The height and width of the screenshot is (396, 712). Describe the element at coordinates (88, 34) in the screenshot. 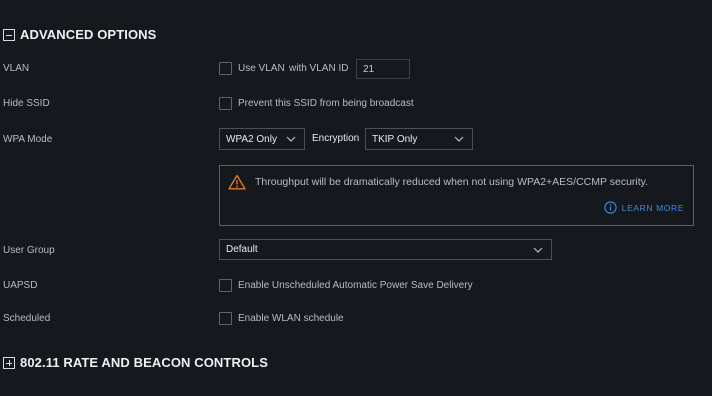

I see `advanced-options-title: ADVANCED OPTIONS` at that location.